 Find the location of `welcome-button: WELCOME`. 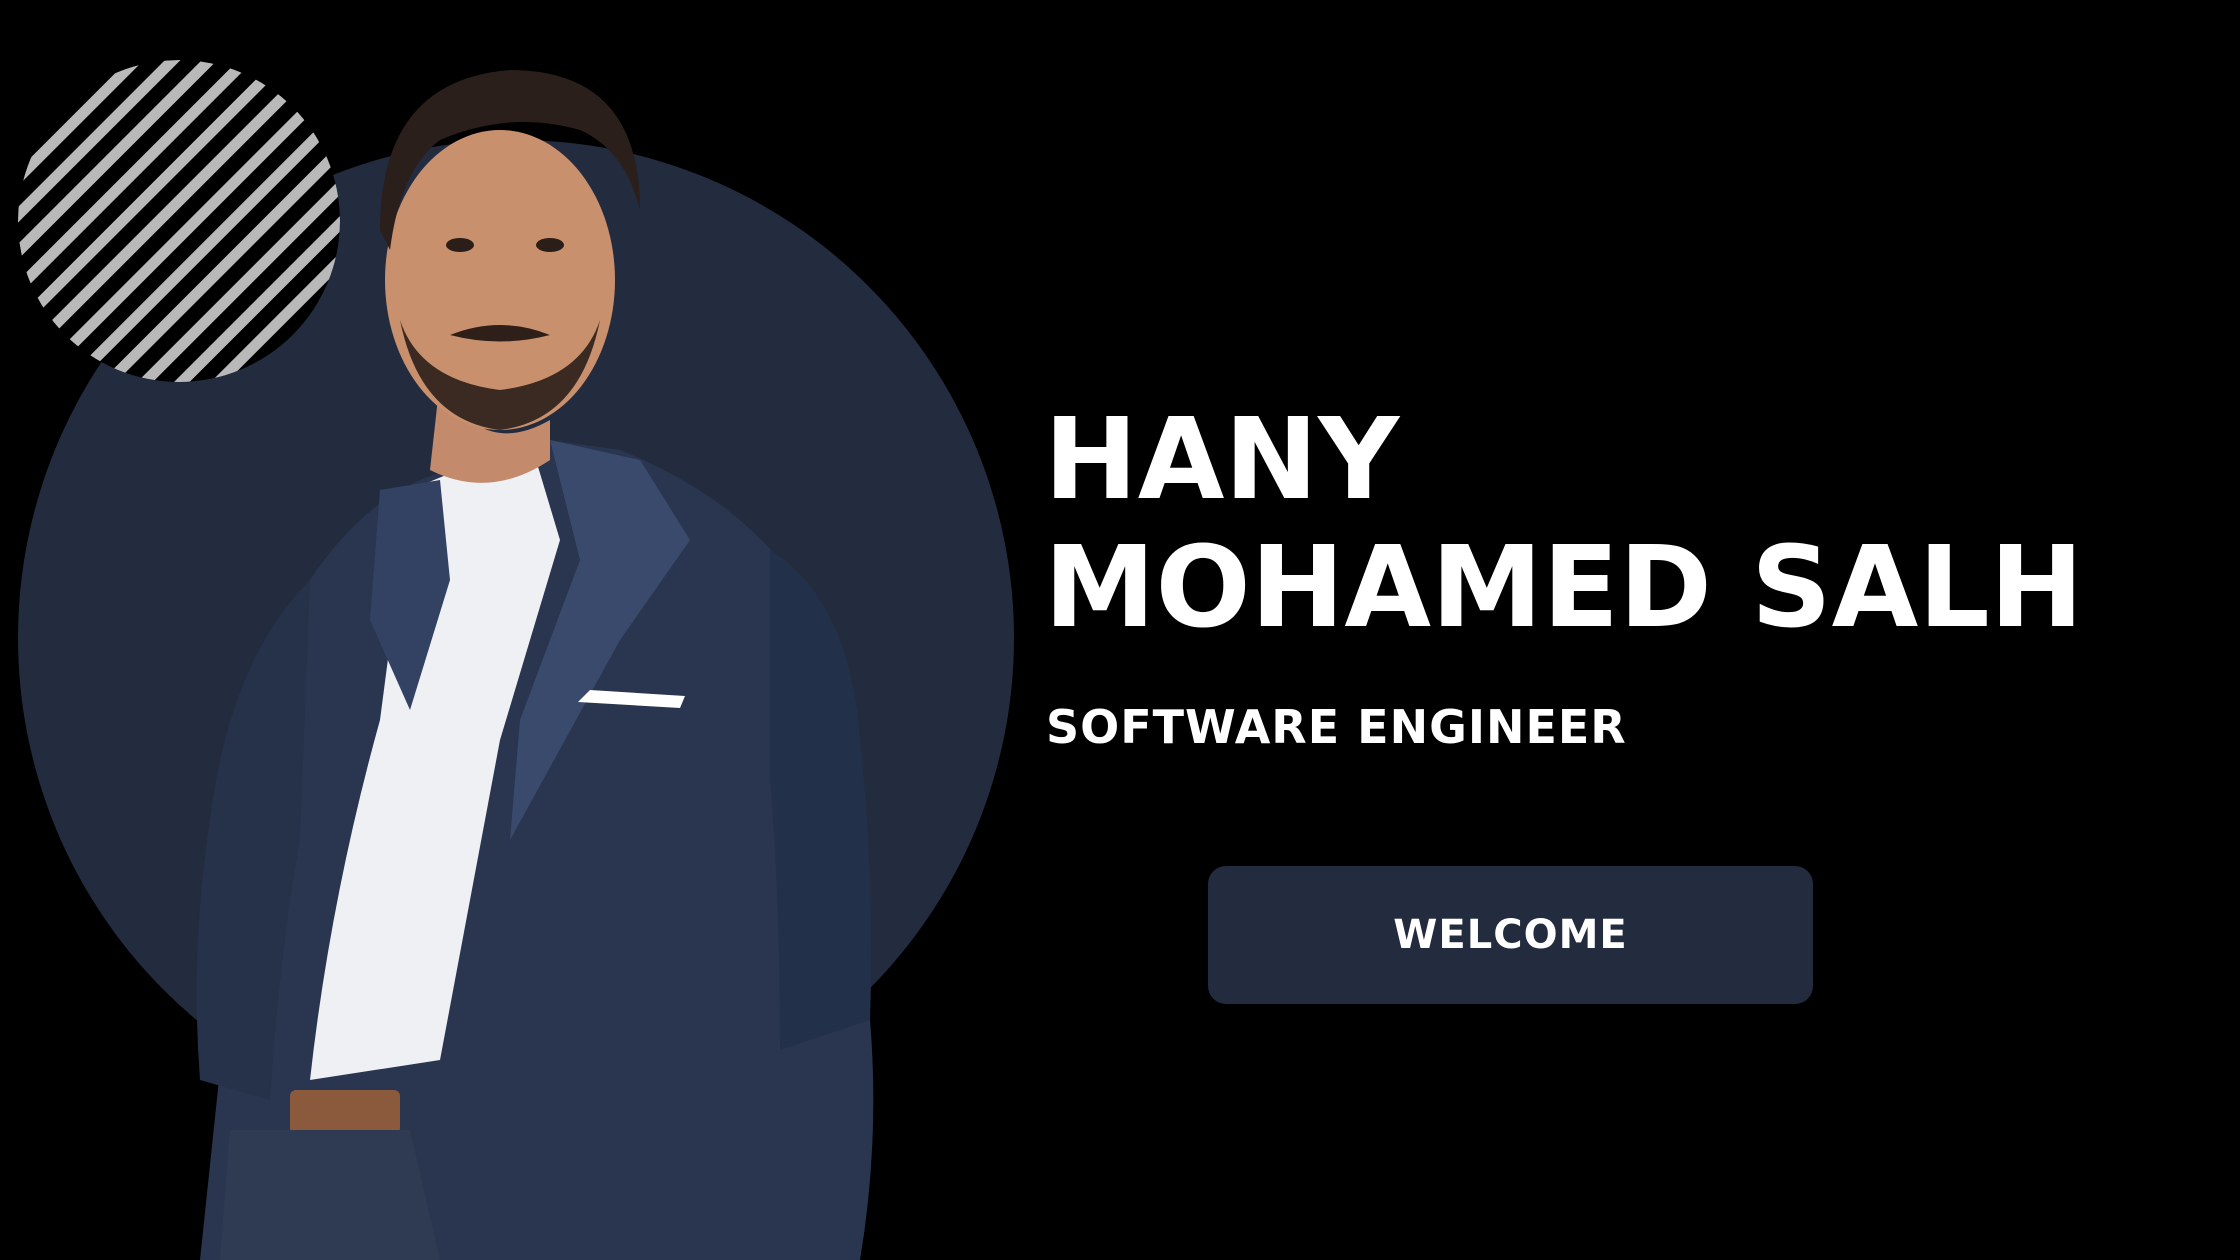

welcome-button: WELCOME is located at coordinates (1510, 935).